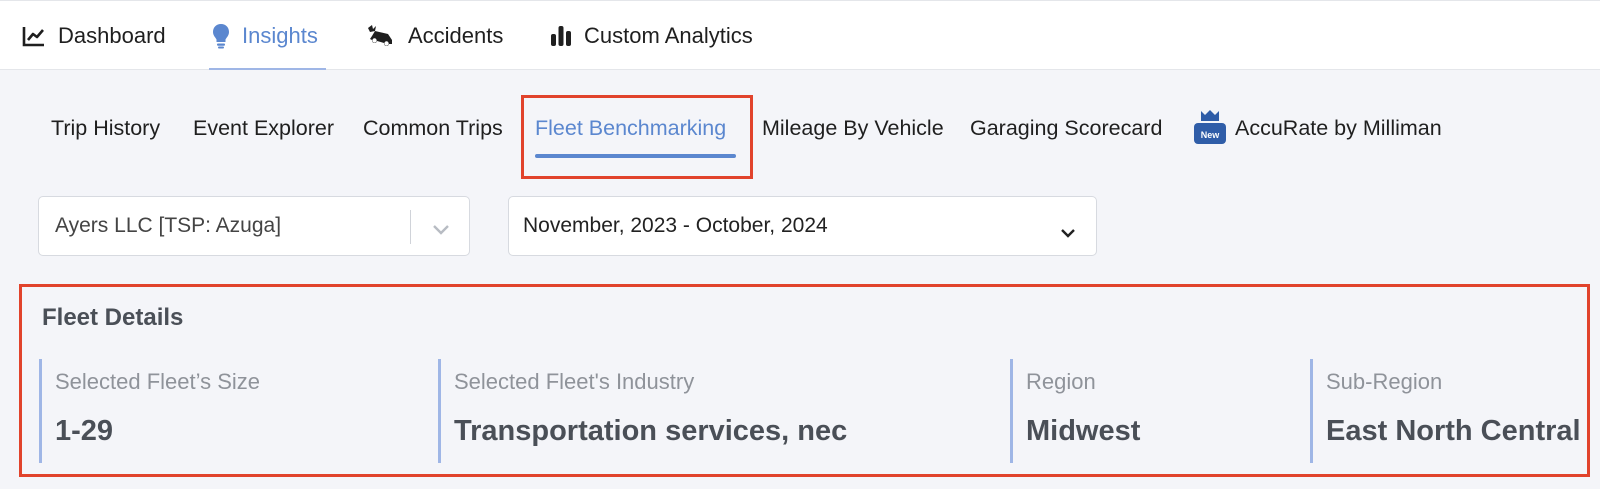 This screenshot has height=489, width=1600. Describe the element at coordinates (574, 381) in the screenshot. I see `fleet-industry-label: Selected Fleet's Industry` at that location.